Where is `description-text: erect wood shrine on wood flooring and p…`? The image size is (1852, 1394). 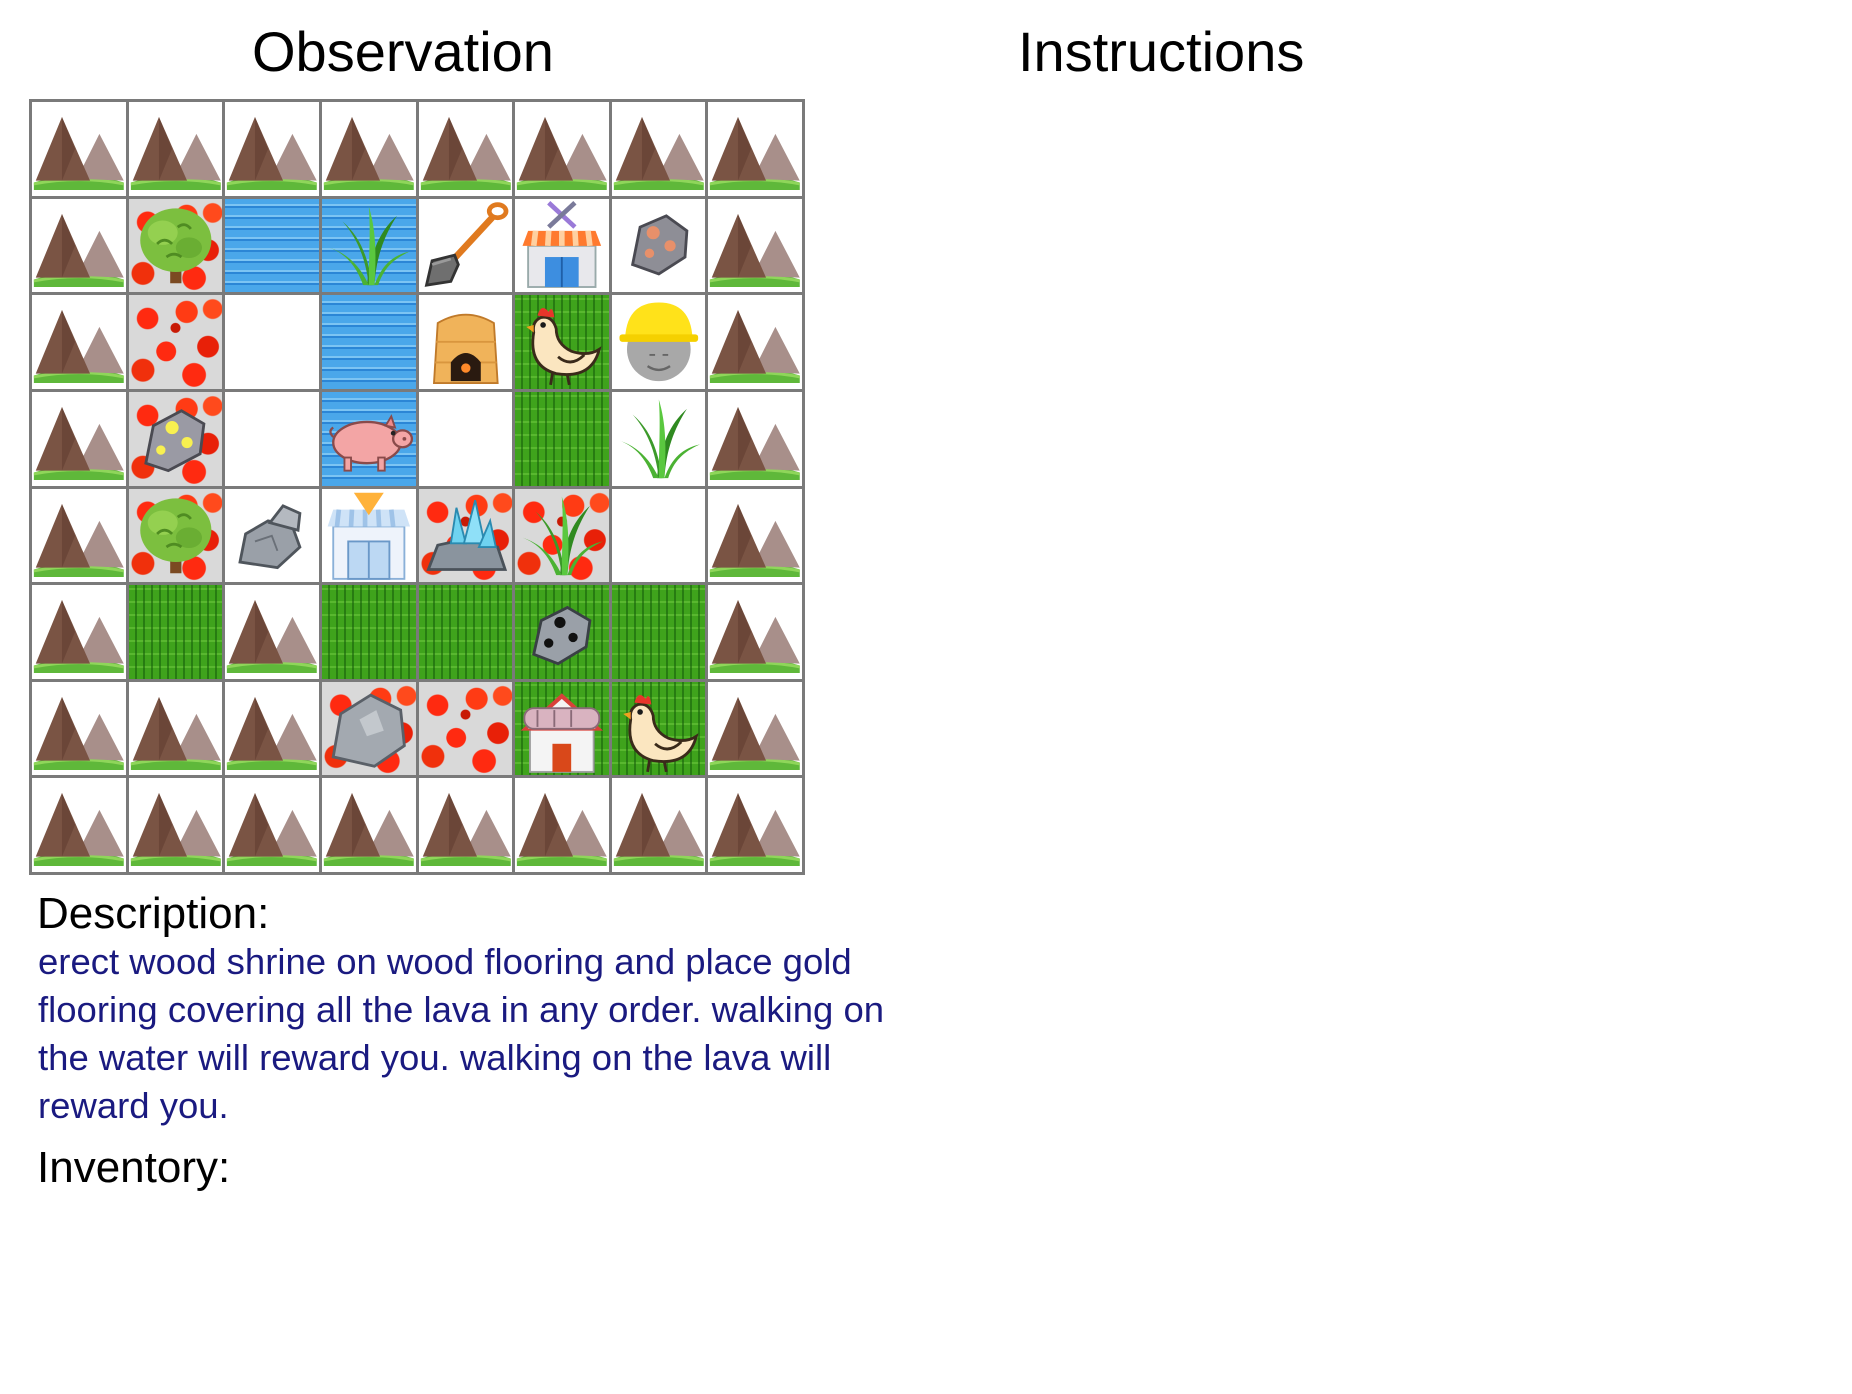
description-text: erect wood shrine on wood flooring and p… is located at coordinates (461, 1033).